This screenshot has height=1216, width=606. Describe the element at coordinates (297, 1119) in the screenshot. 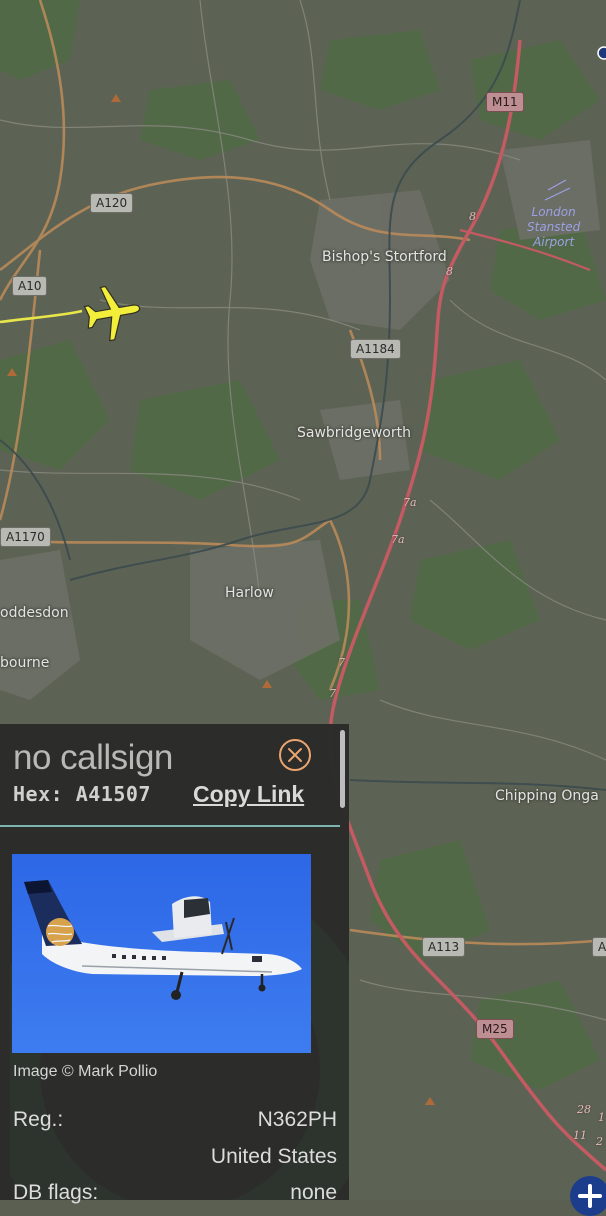

I see `reg-value: N362PH` at that location.